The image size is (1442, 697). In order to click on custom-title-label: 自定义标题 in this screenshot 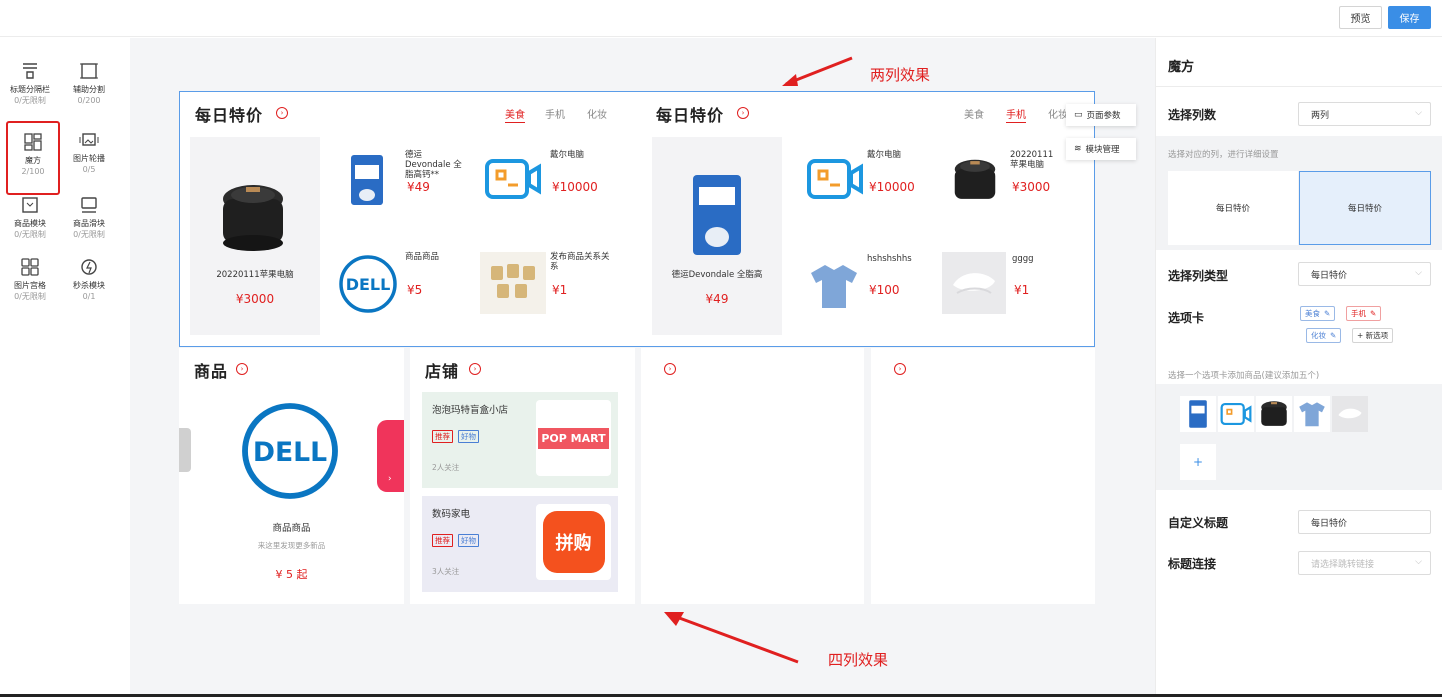, I will do `click(1198, 523)`.